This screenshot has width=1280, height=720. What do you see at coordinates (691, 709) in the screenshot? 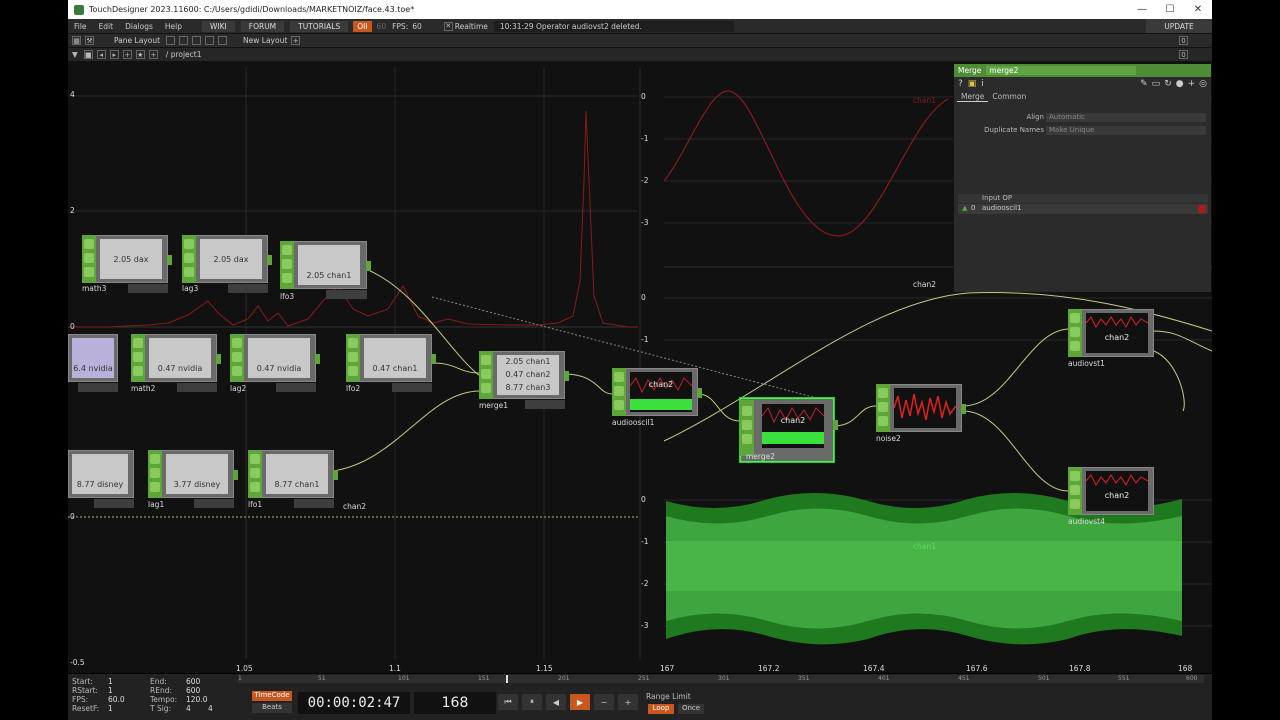
I see `once-toggle: Once` at bounding box center [691, 709].